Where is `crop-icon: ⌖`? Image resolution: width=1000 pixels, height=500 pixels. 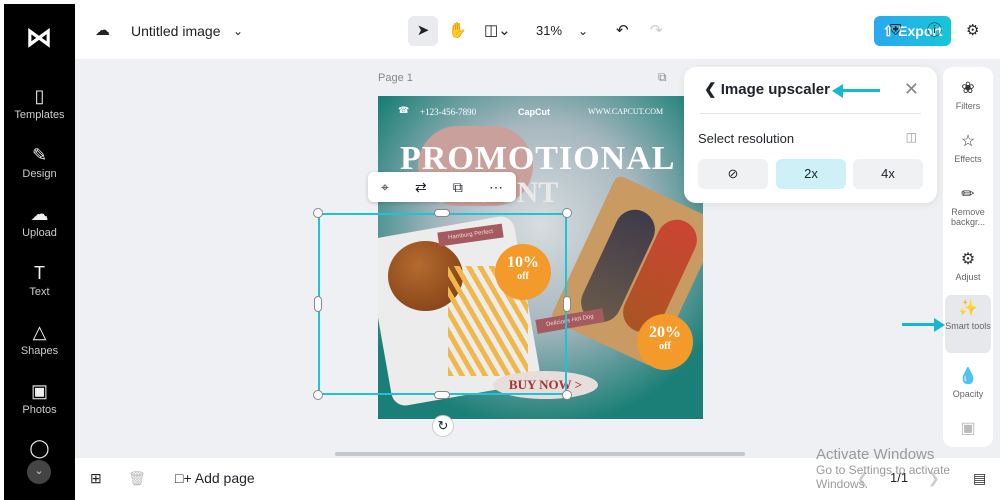 crop-icon: ⌖ is located at coordinates (385, 187).